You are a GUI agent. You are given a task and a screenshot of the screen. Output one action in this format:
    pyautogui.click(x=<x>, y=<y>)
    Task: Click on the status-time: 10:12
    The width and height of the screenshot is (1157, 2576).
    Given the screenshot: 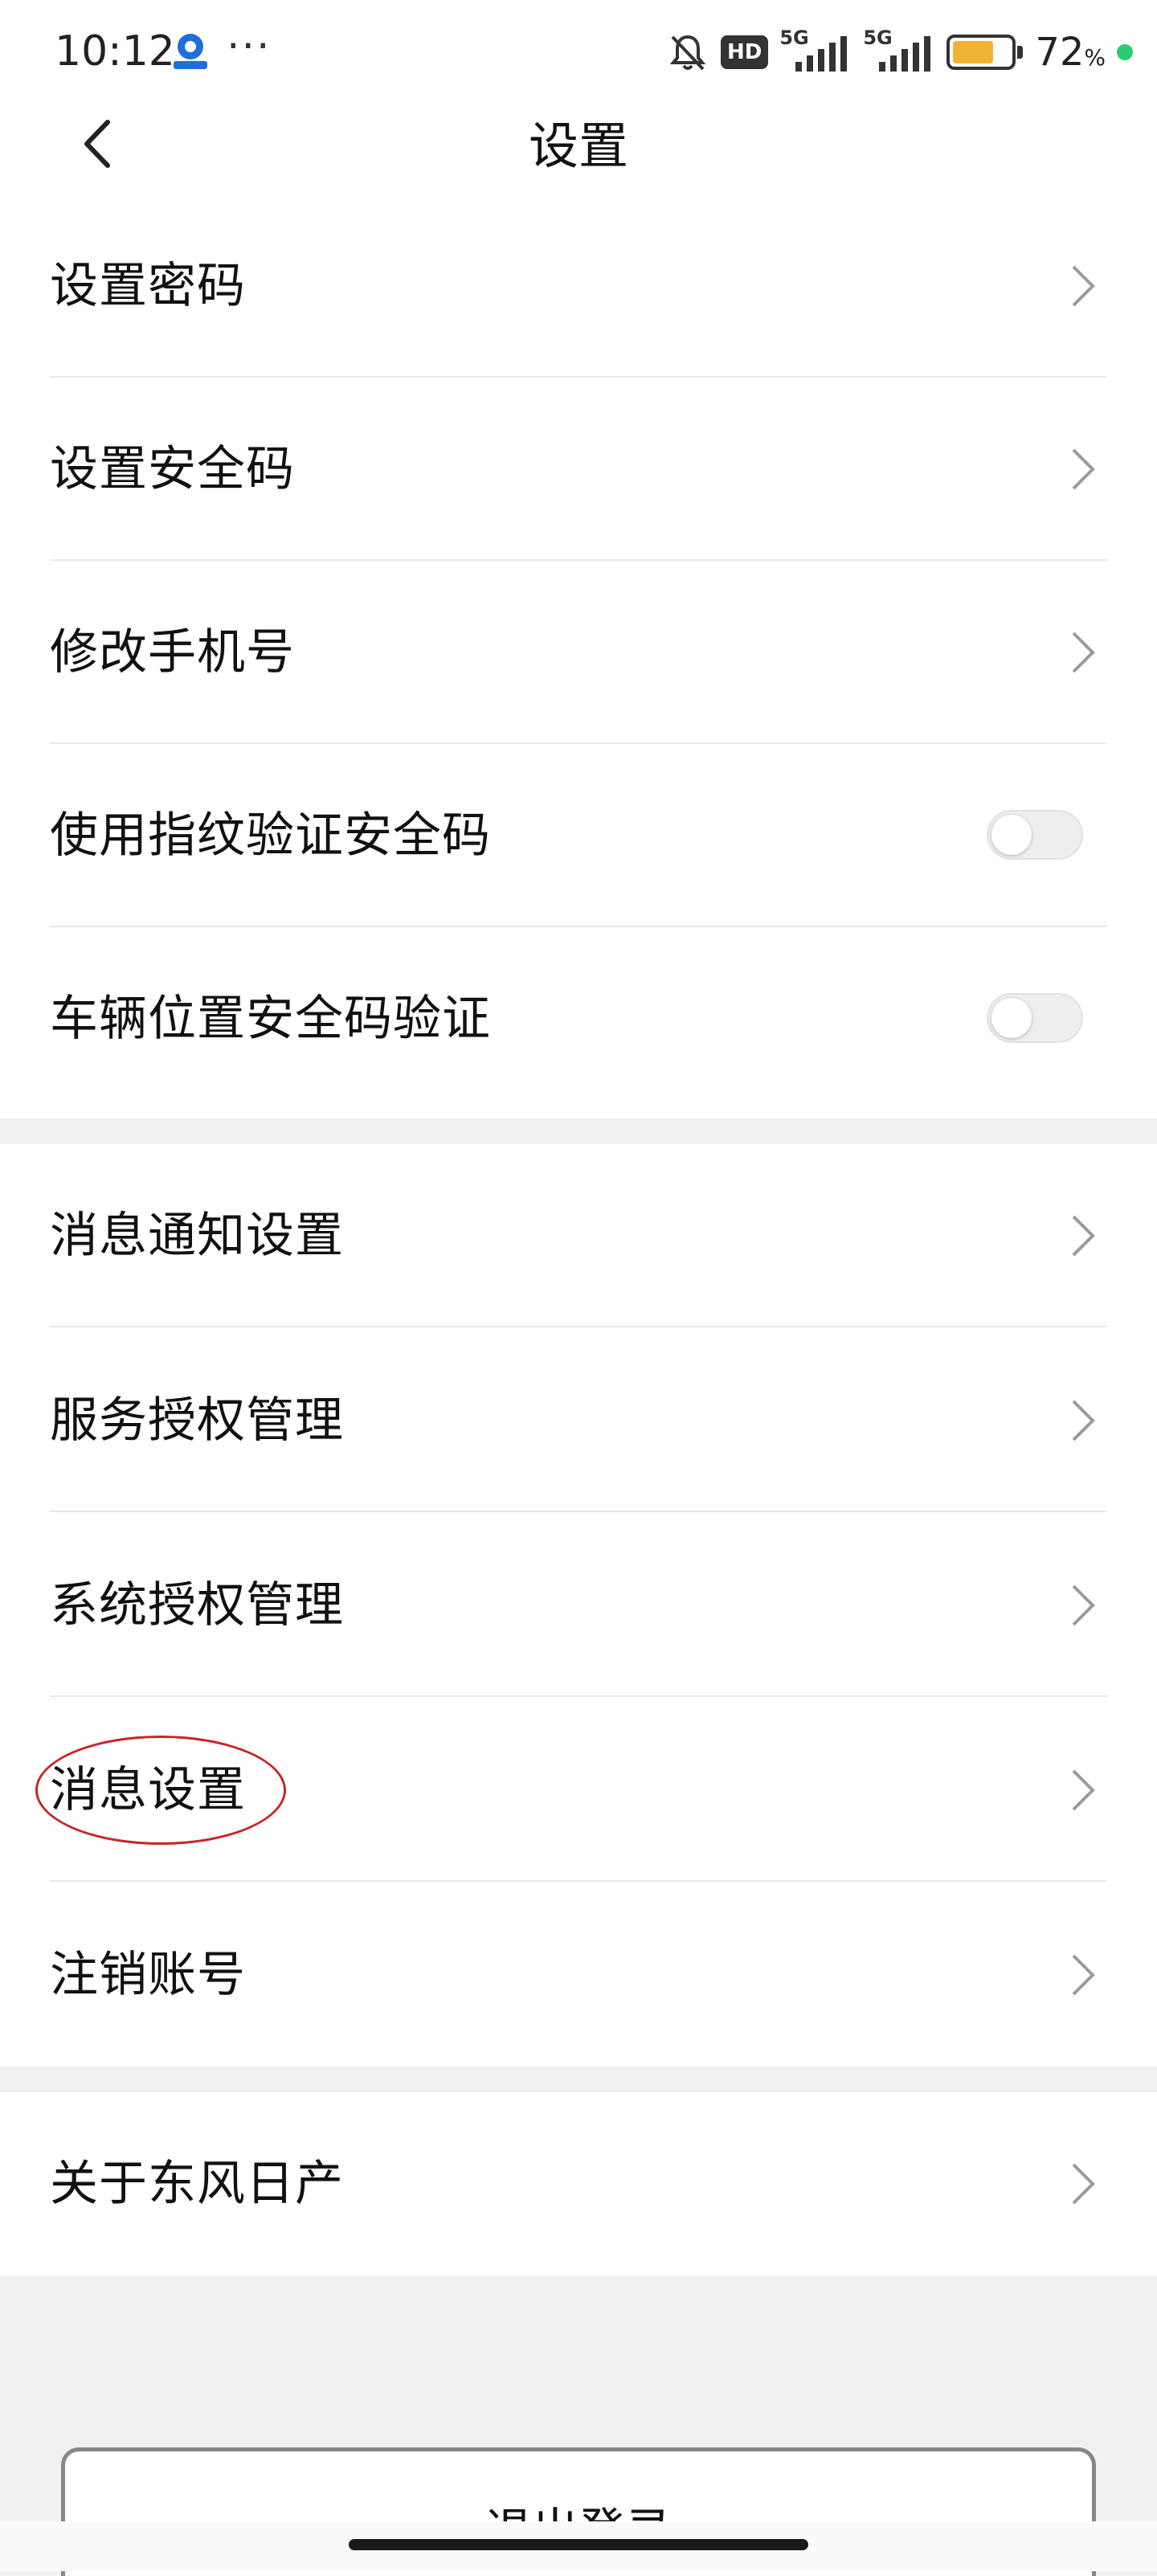 What is the action you would take?
    pyautogui.click(x=115, y=51)
    